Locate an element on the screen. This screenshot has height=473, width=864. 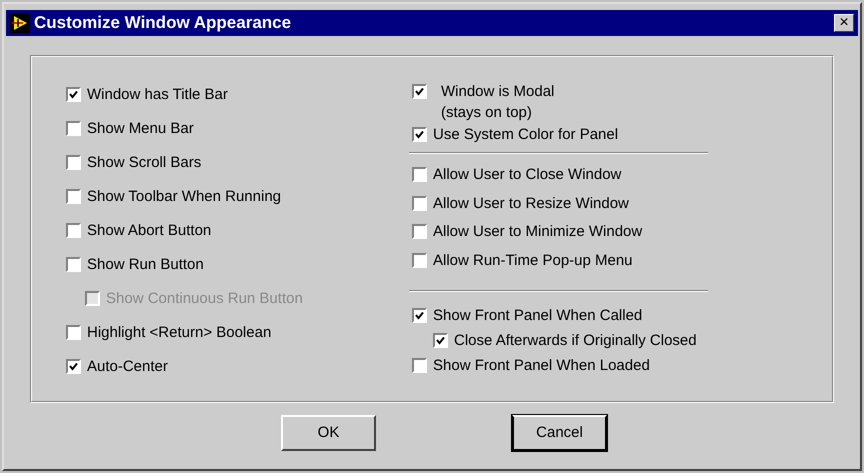
checkbox-label: Show Run Button is located at coordinates (145, 264).